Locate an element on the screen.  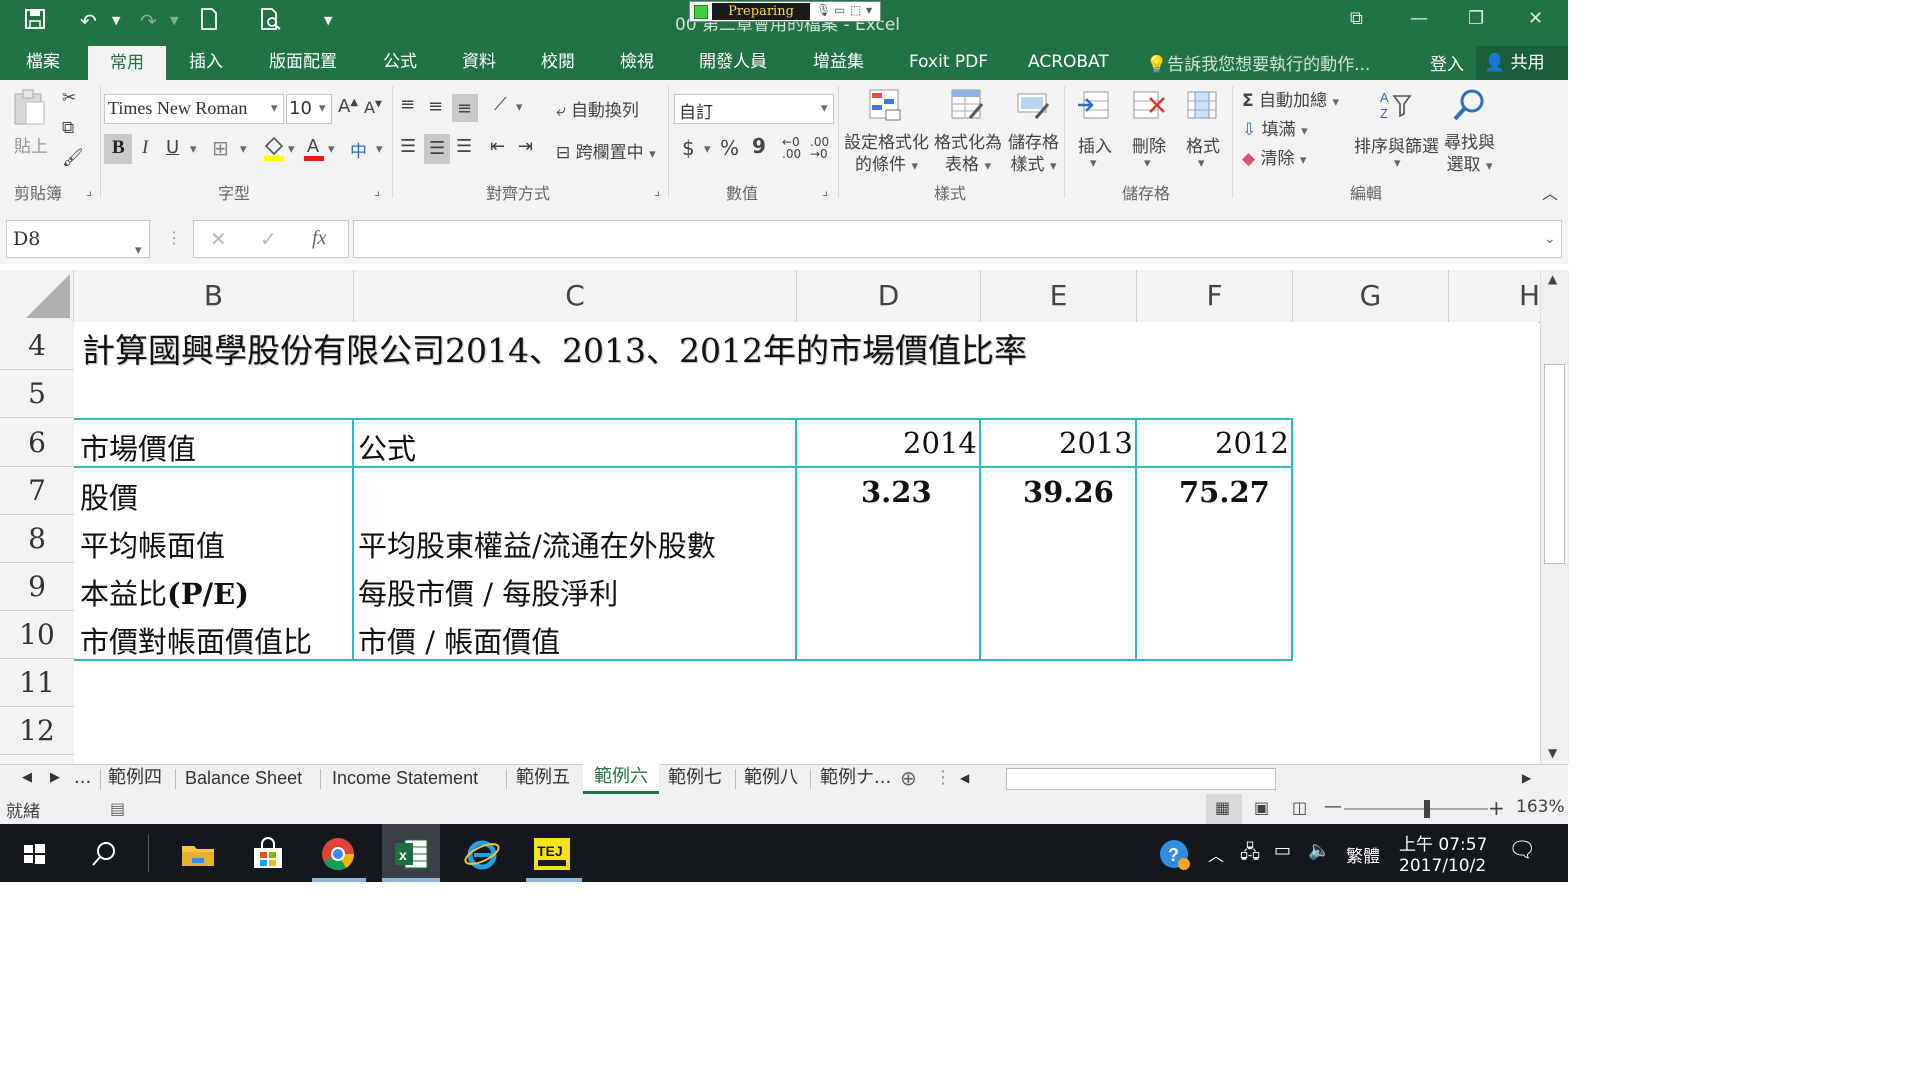
search-icon is located at coordinates (104, 854).